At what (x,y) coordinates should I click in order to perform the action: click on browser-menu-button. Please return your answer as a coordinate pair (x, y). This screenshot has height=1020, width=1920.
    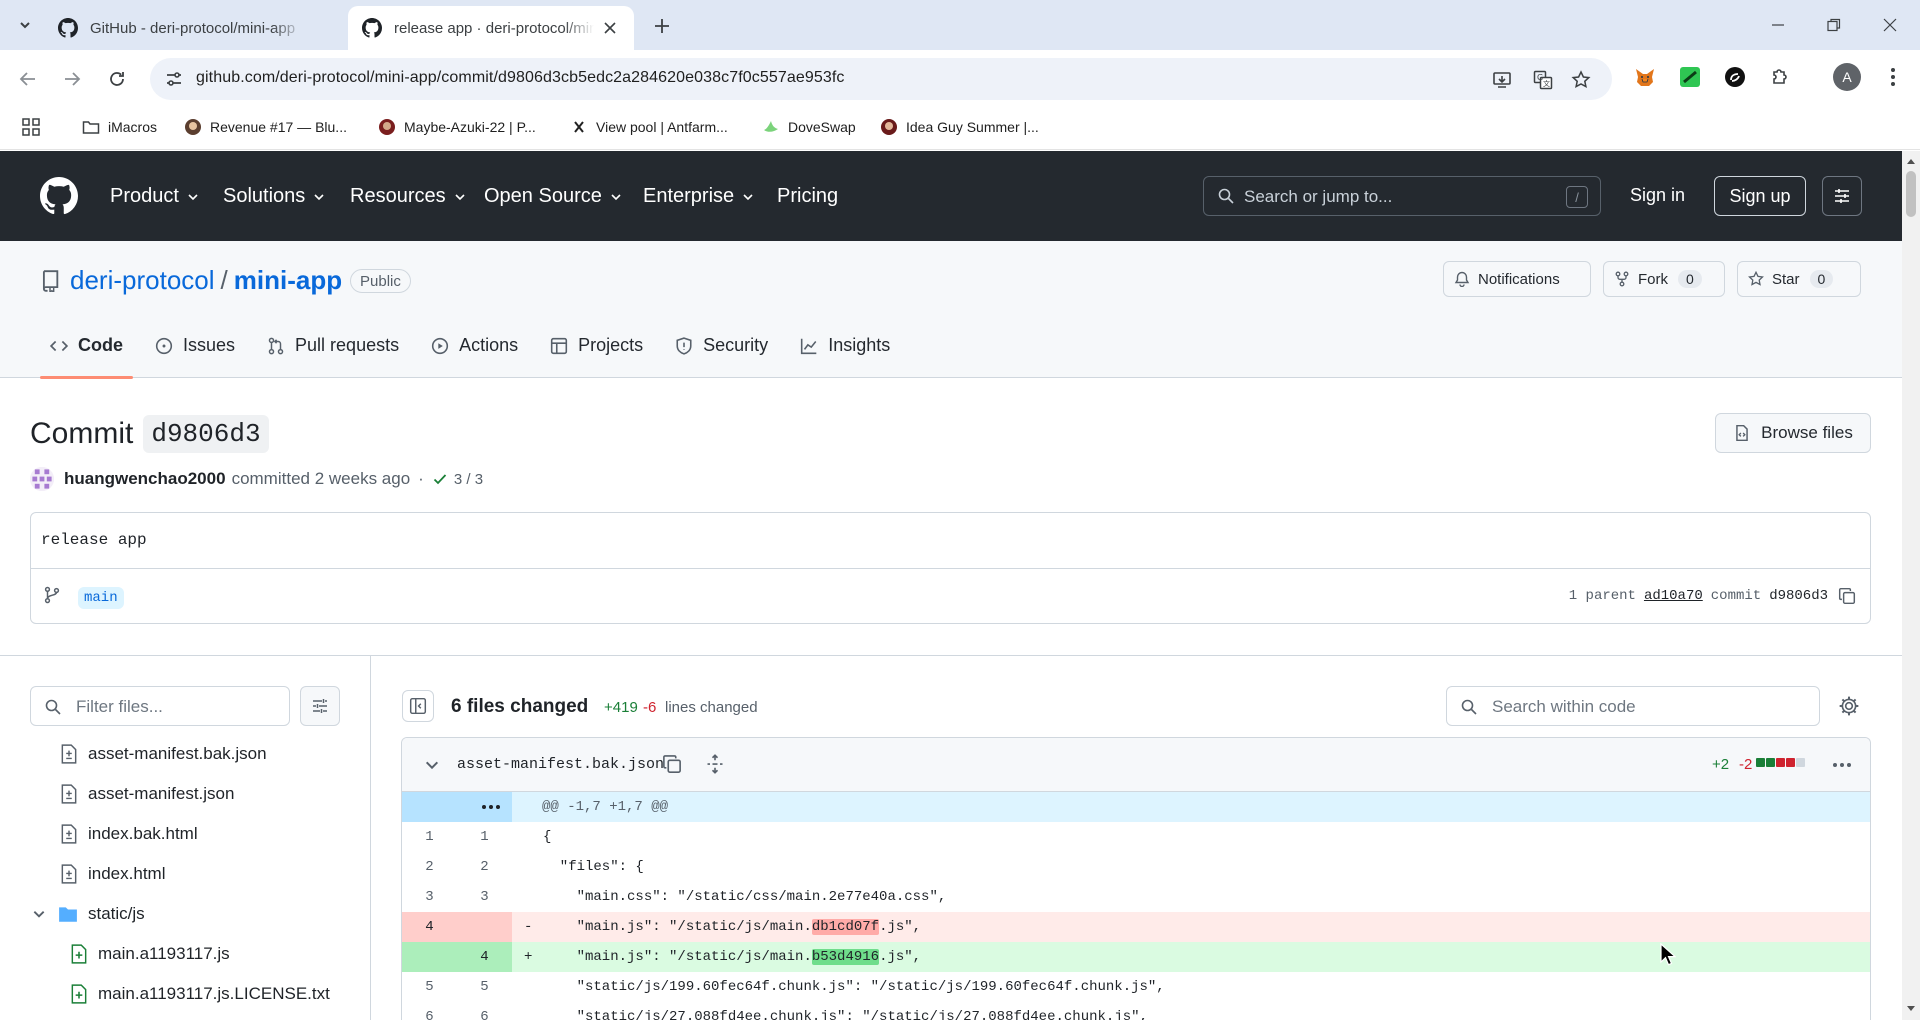
    Looking at the image, I should click on (1893, 77).